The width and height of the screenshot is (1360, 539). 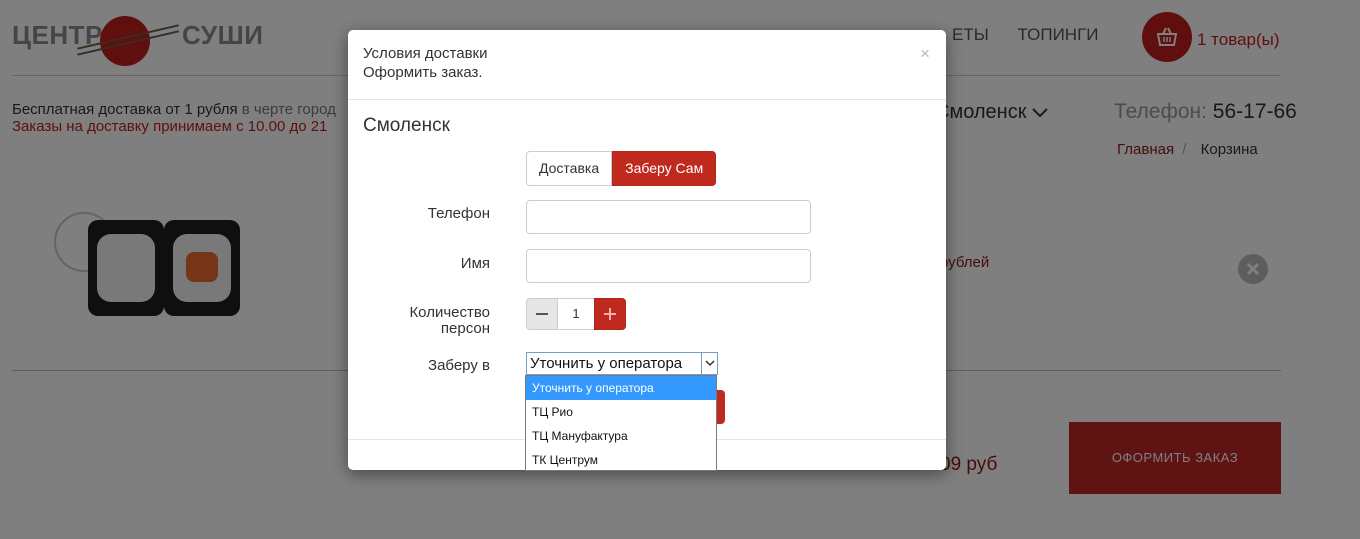 What do you see at coordinates (610, 314) in the screenshot?
I see `plus-icon` at bounding box center [610, 314].